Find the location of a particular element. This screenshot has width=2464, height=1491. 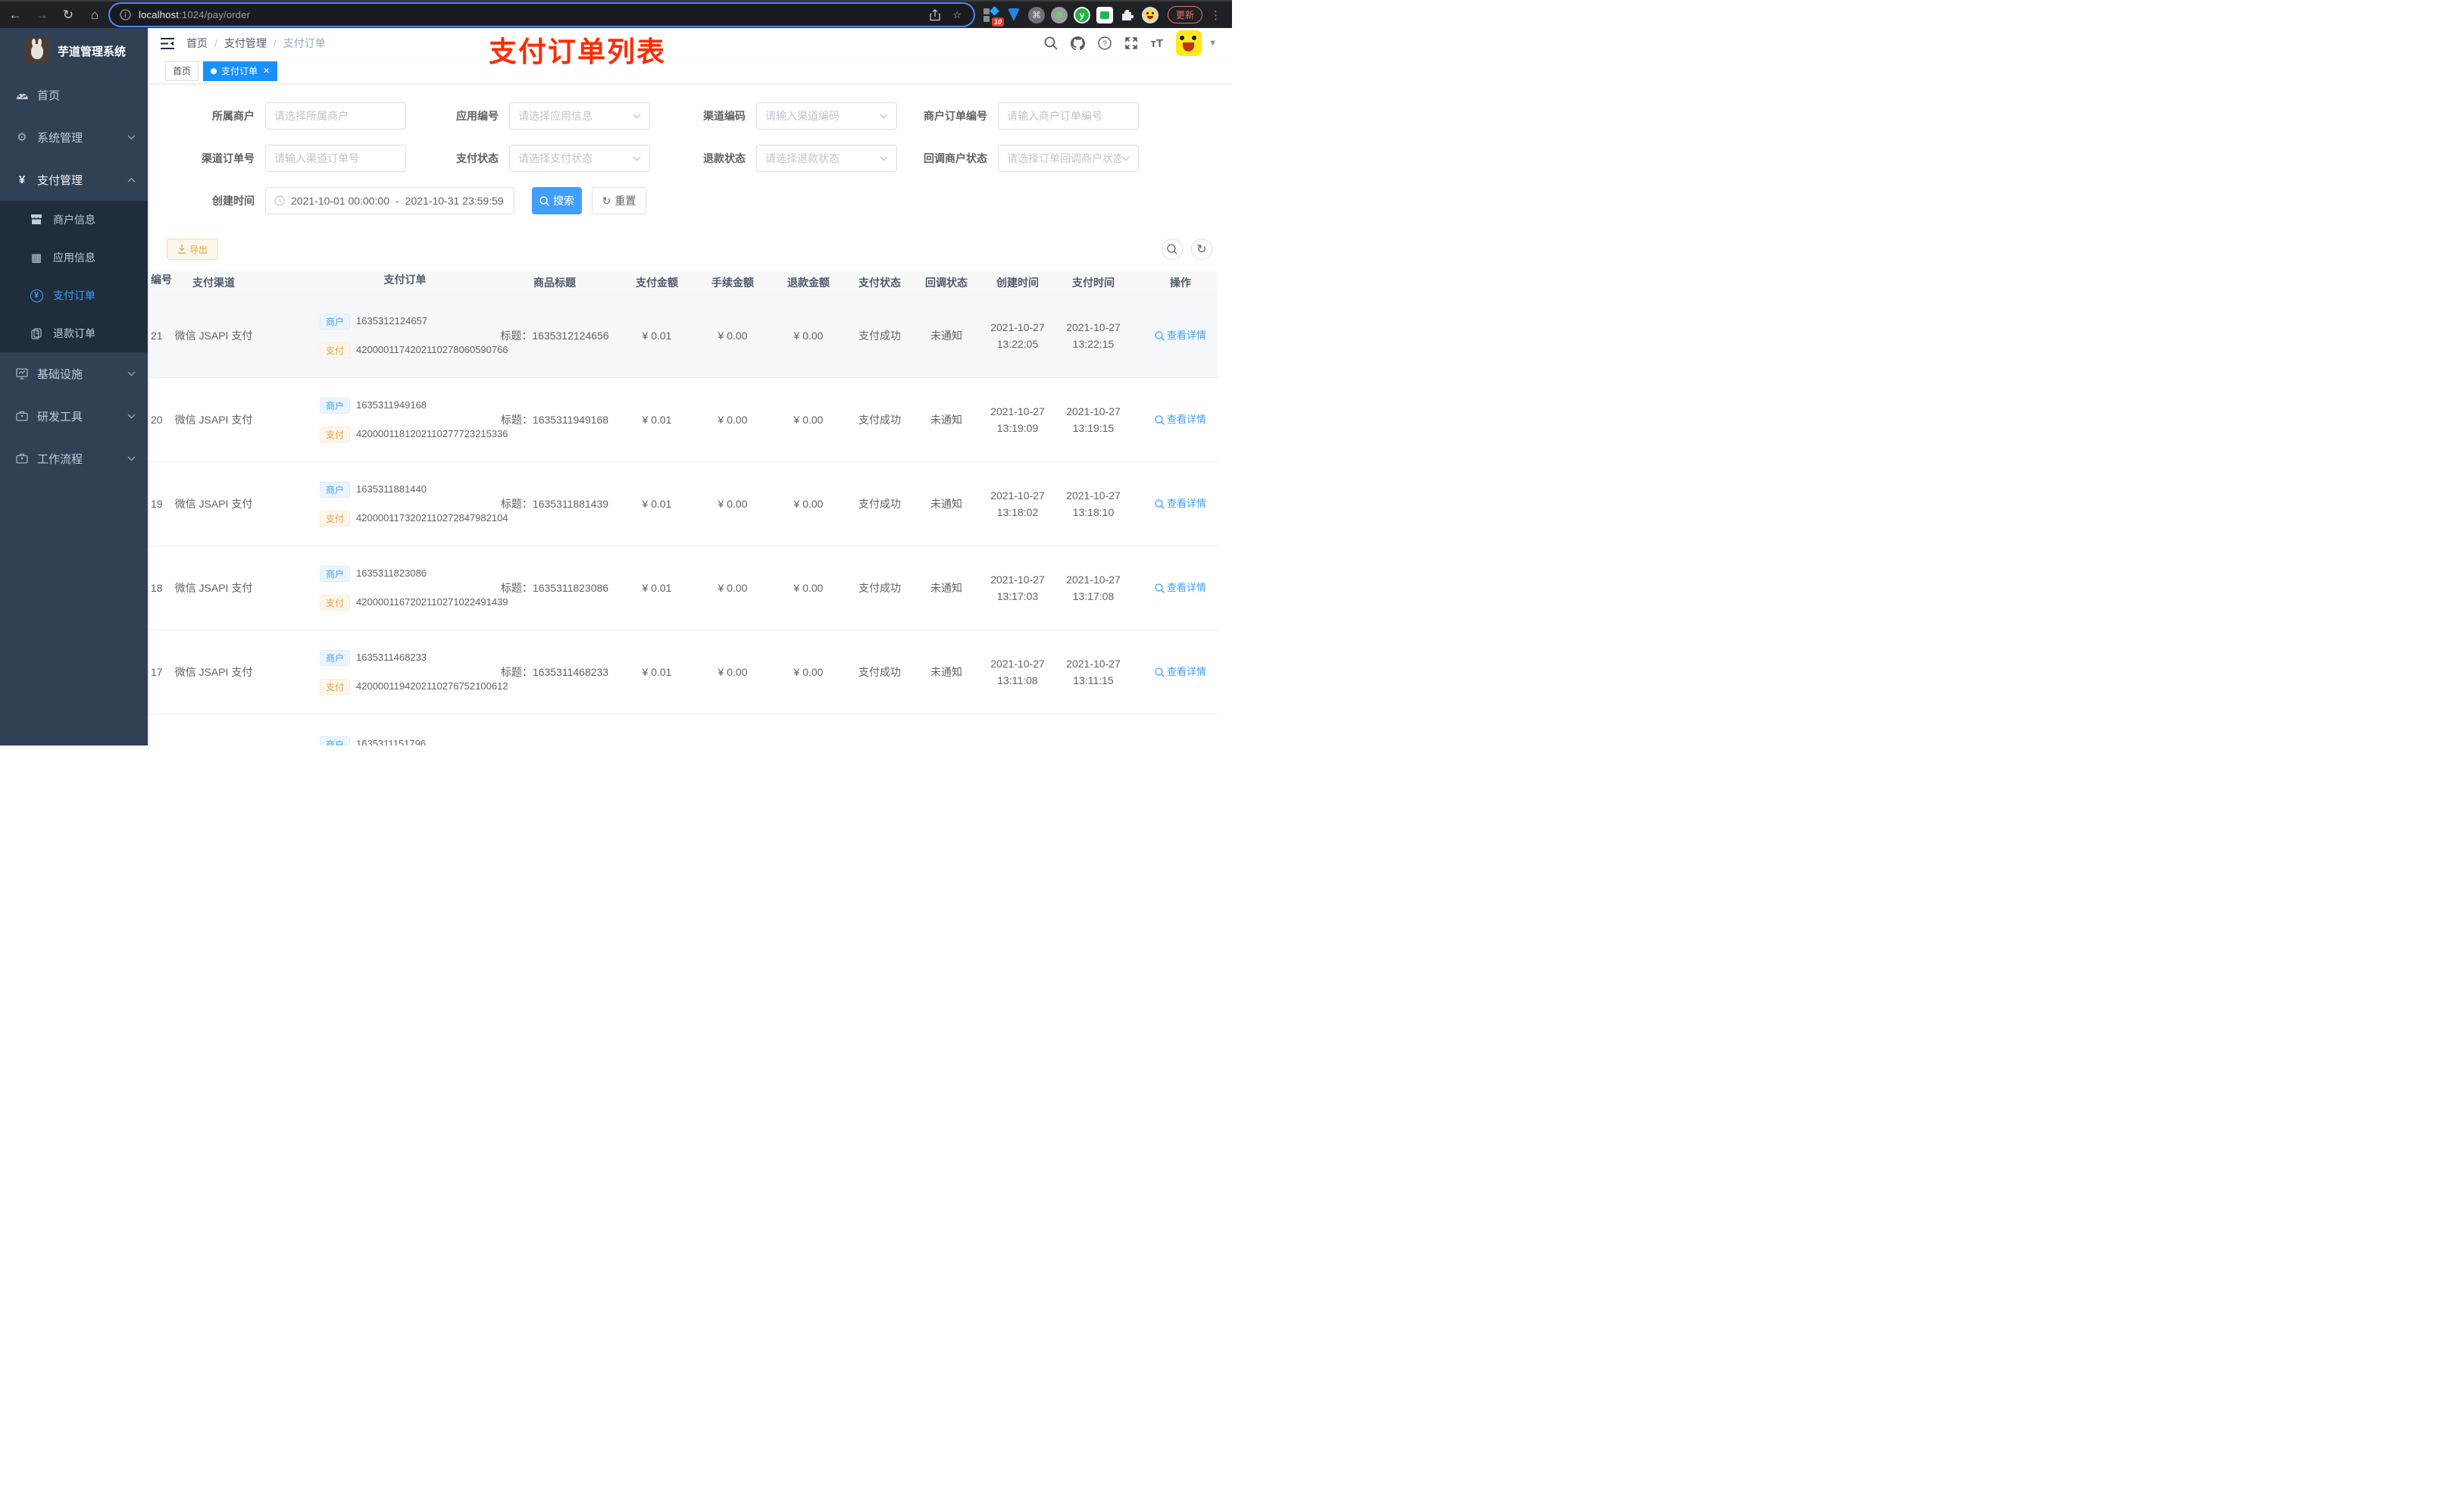

sidebar-item-devtools: 研发工具 is located at coordinates (74, 416).